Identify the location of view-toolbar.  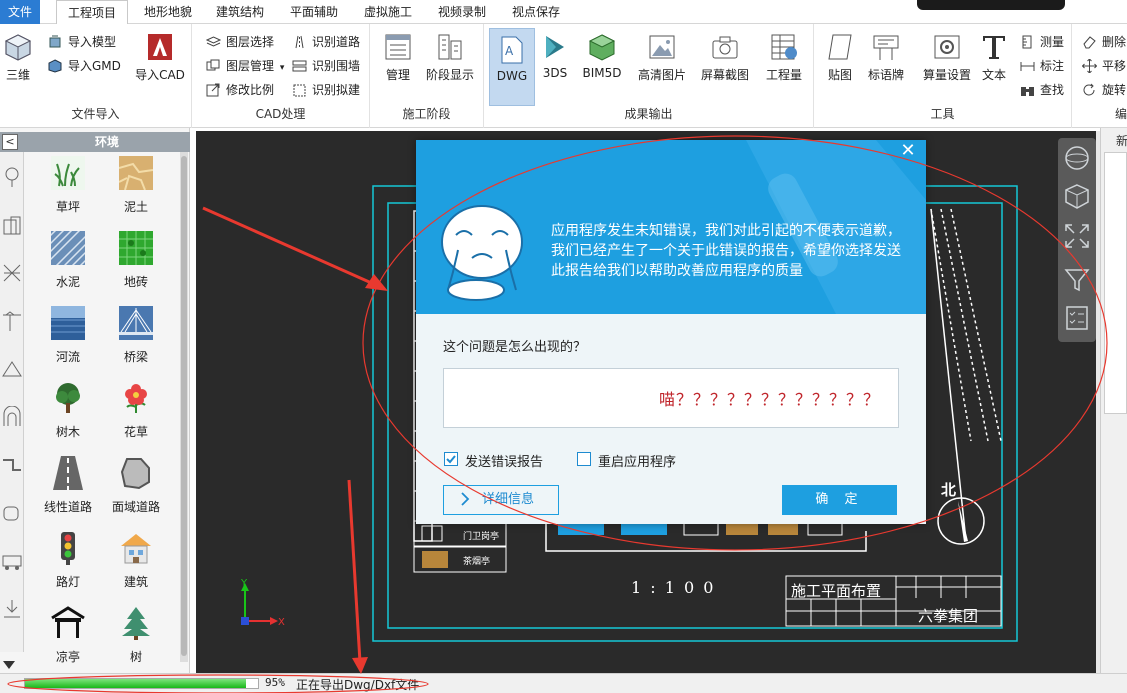
(1077, 240).